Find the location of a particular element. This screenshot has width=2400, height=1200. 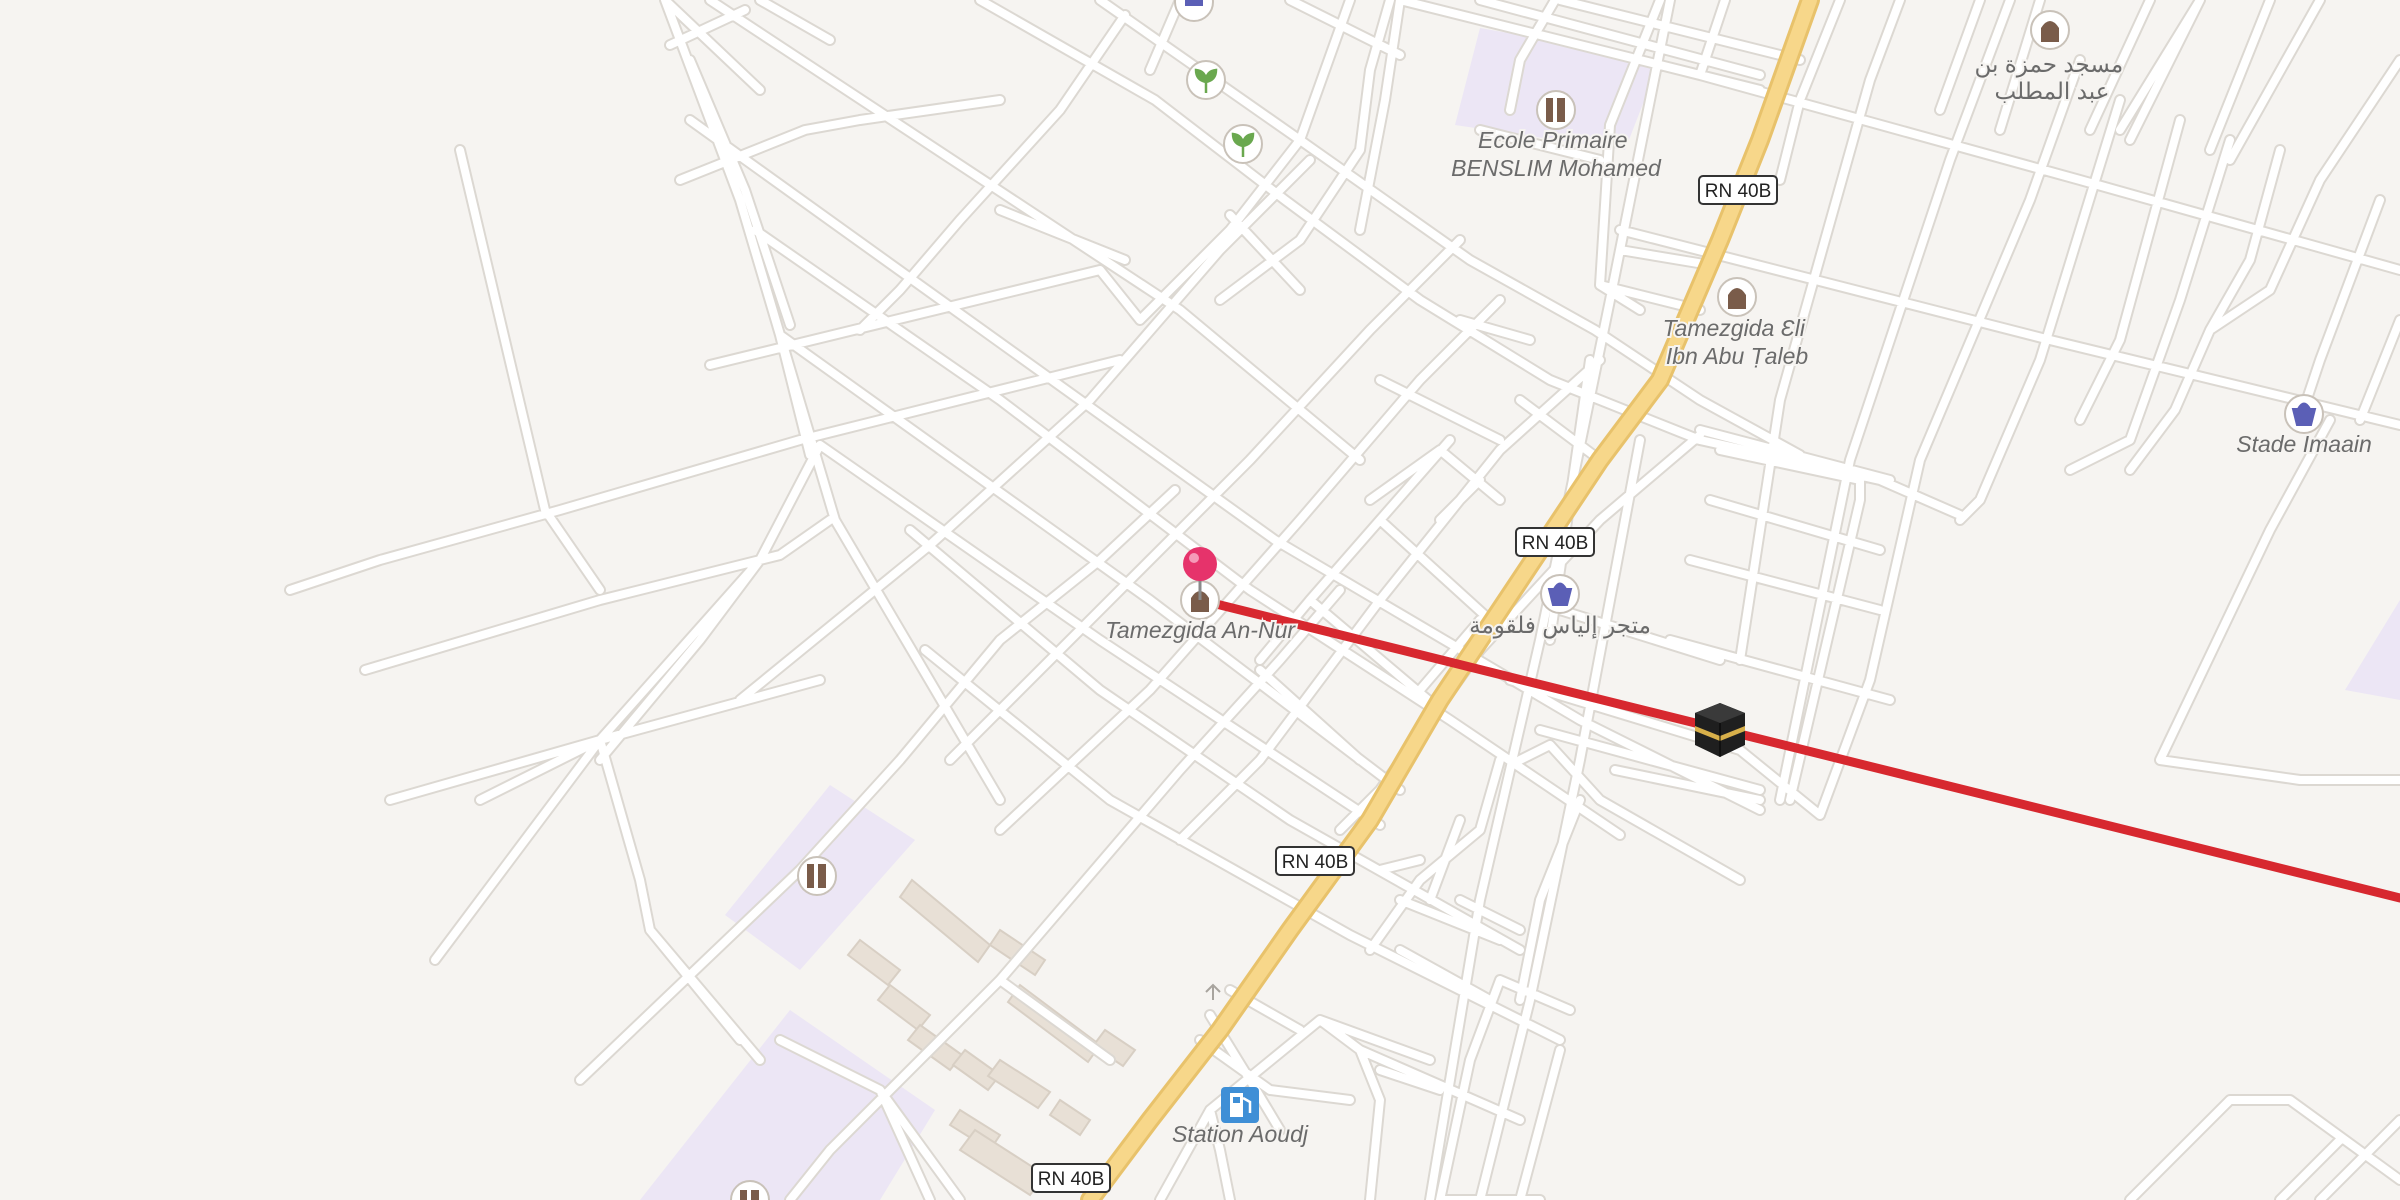

road-shield-1: RN 40B is located at coordinates (1738, 190).